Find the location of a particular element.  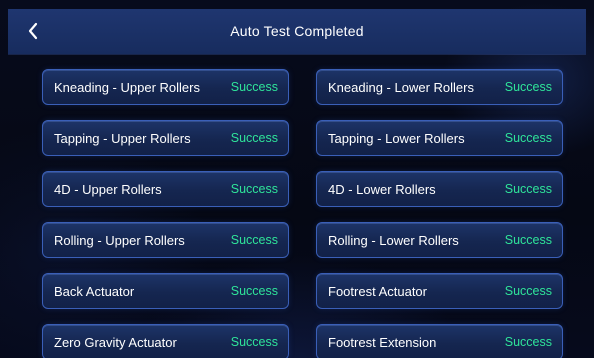

test-item-rolling-upper: Rolling - Upper Rollers Success is located at coordinates (165, 240).